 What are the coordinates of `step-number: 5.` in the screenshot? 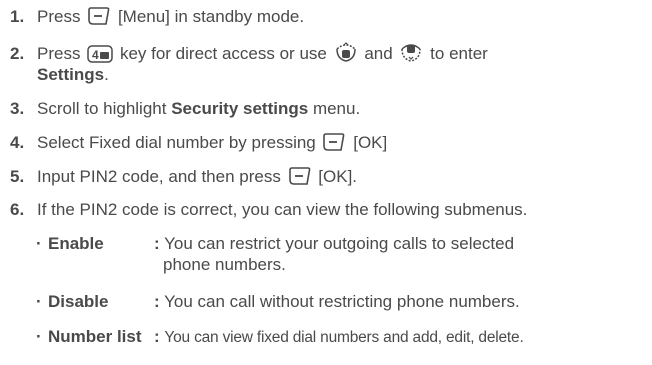 It's located at (17, 176).